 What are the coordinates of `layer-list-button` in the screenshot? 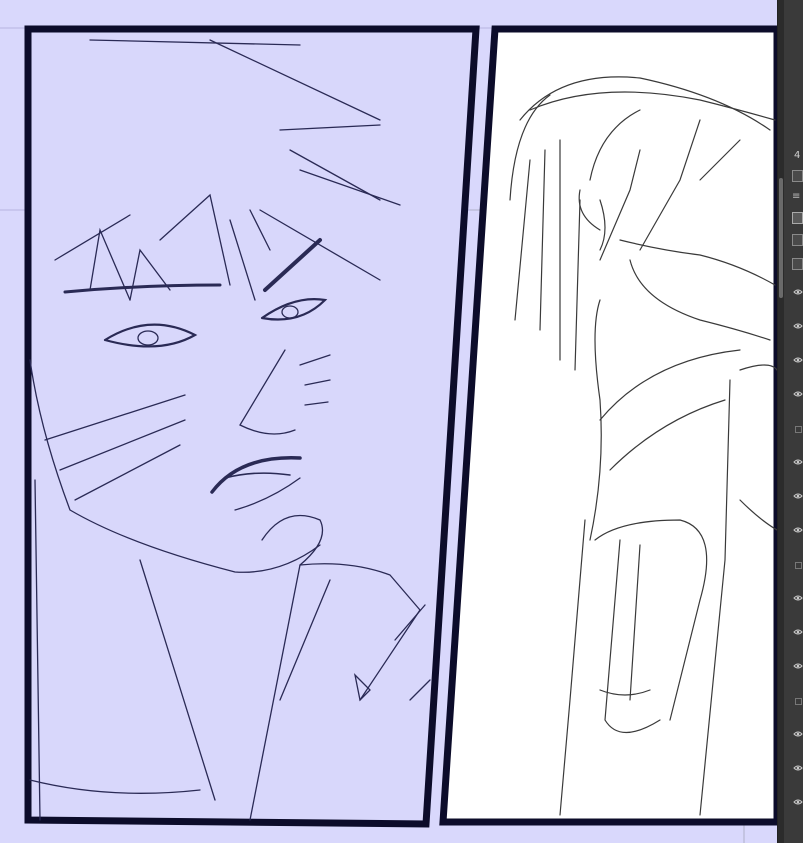 It's located at (797, 264).